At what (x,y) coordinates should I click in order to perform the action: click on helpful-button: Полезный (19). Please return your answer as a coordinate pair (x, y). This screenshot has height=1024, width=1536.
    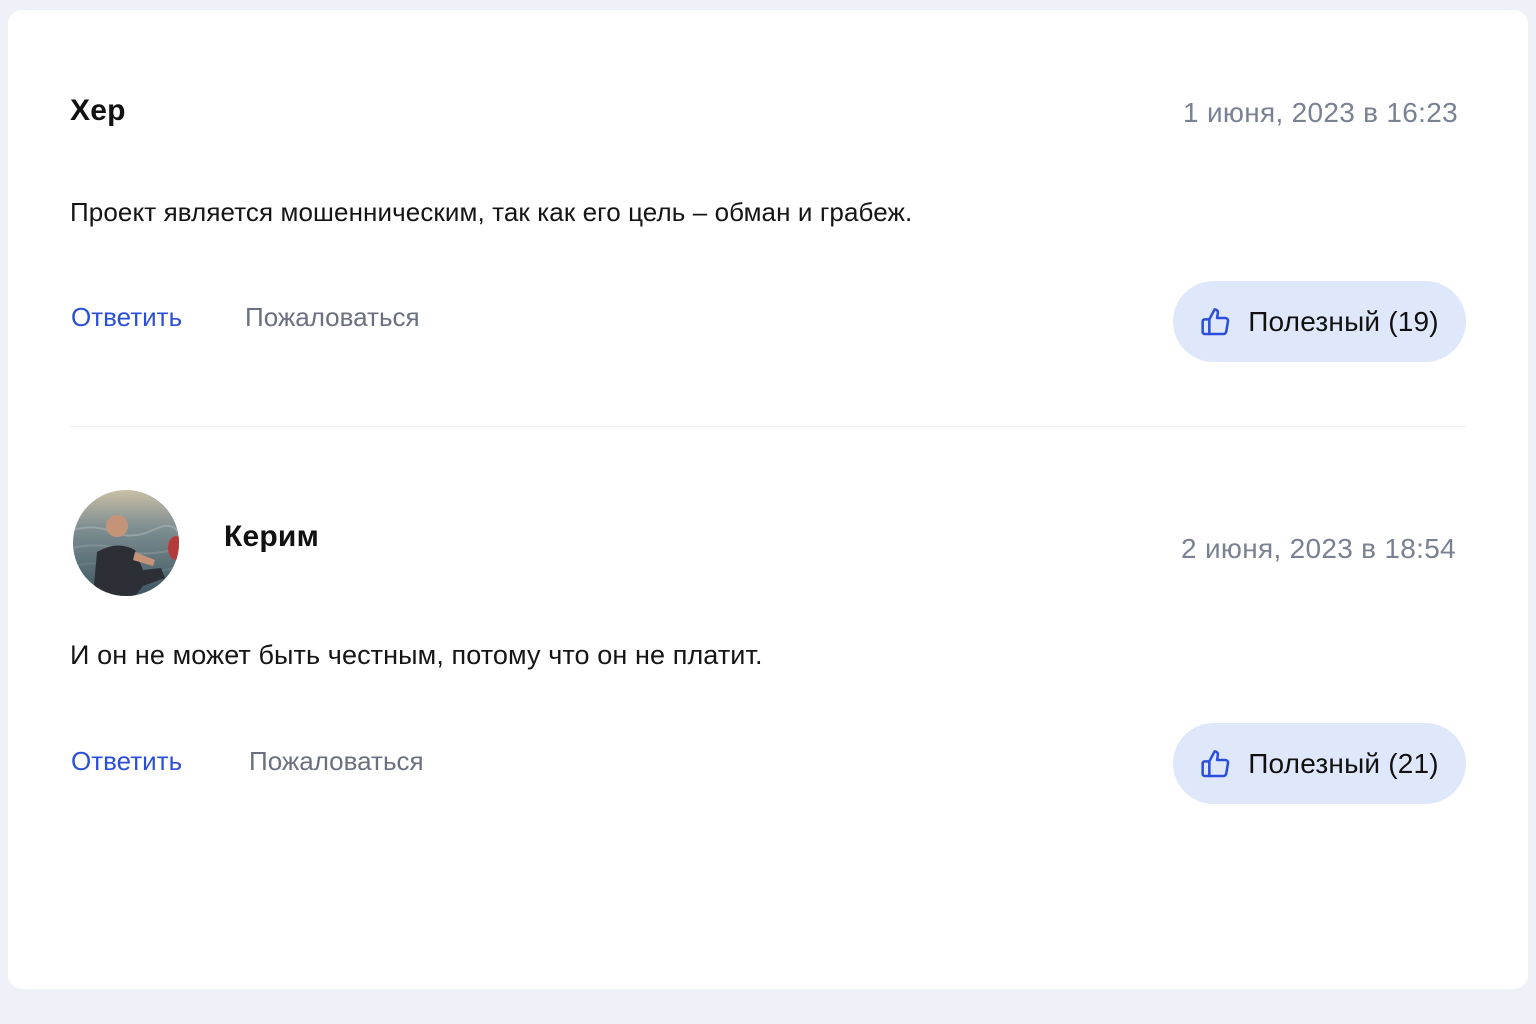
    Looking at the image, I should click on (1319, 321).